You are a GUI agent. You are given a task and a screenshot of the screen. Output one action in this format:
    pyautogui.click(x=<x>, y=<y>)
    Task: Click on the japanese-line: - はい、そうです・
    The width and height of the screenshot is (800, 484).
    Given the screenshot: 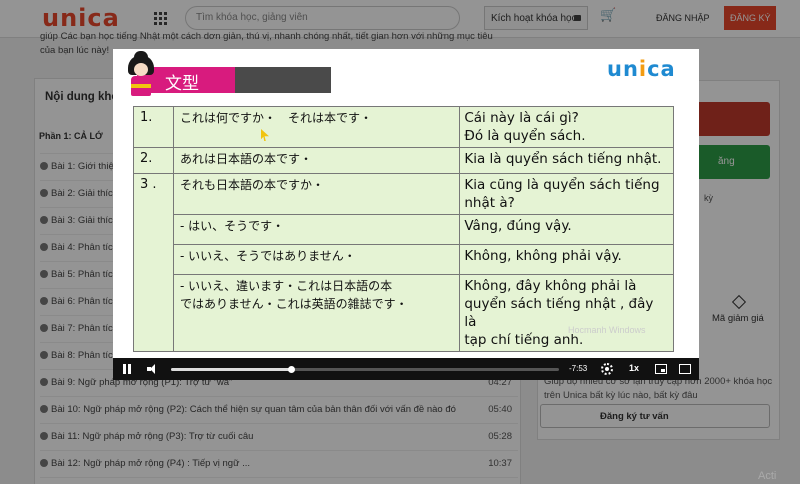 What is the action you would take?
    pyautogui.click(x=232, y=226)
    